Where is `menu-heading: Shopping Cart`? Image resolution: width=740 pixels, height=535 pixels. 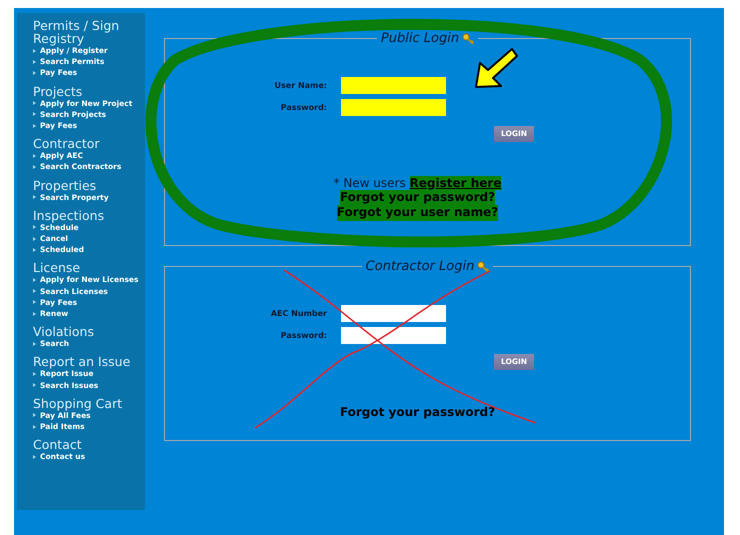 menu-heading: Shopping Cart is located at coordinates (78, 403).